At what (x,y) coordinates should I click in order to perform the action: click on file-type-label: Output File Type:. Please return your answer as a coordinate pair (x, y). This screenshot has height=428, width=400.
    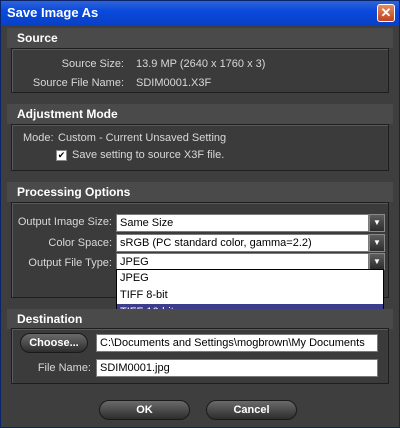
    Looking at the image, I should click on (70, 263).